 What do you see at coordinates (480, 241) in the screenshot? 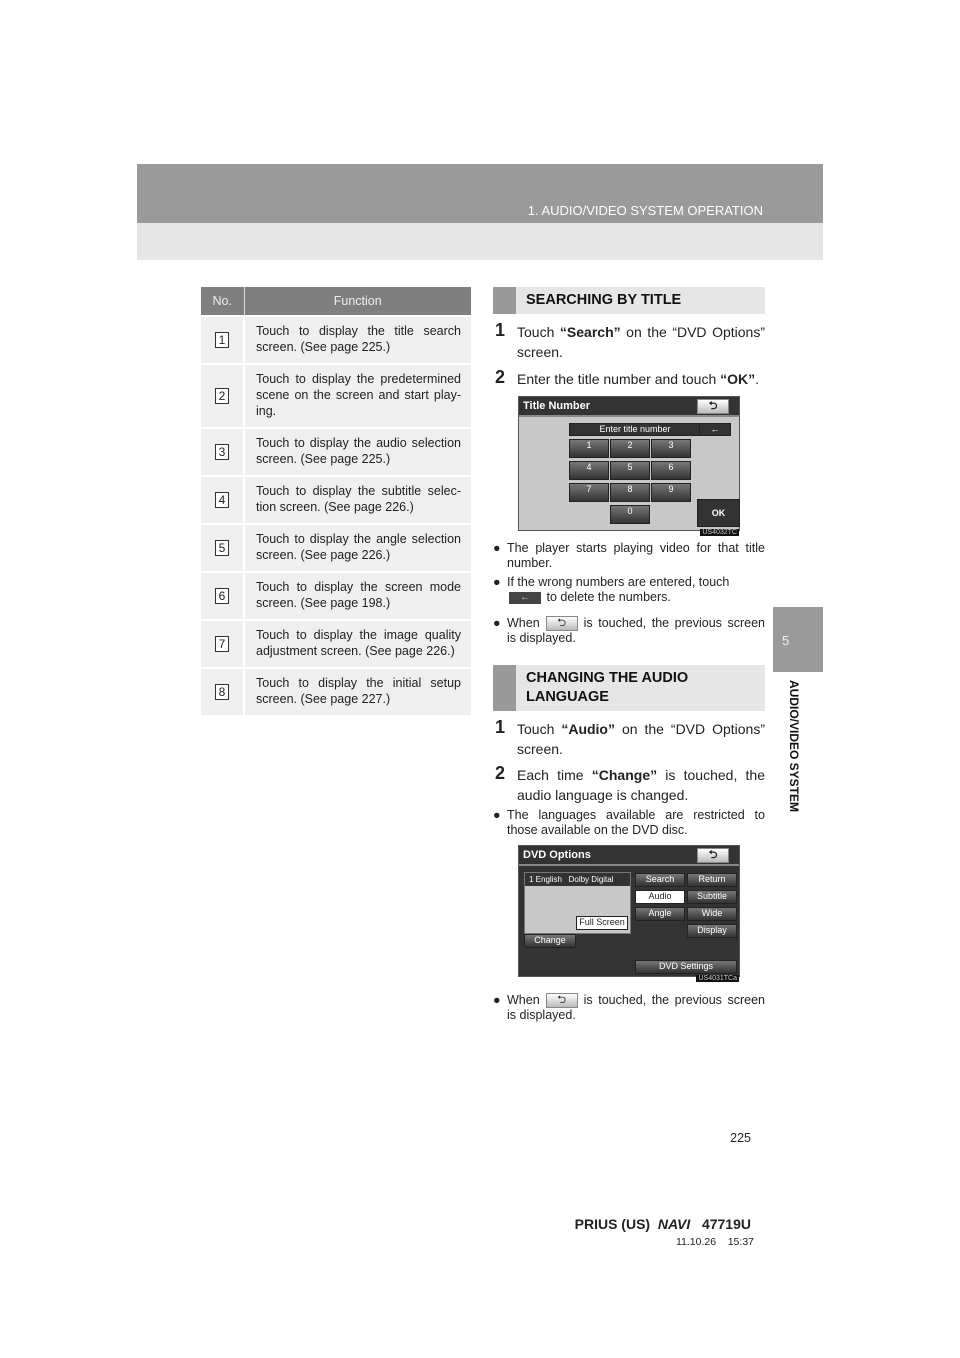
I see `header-subband` at bounding box center [480, 241].